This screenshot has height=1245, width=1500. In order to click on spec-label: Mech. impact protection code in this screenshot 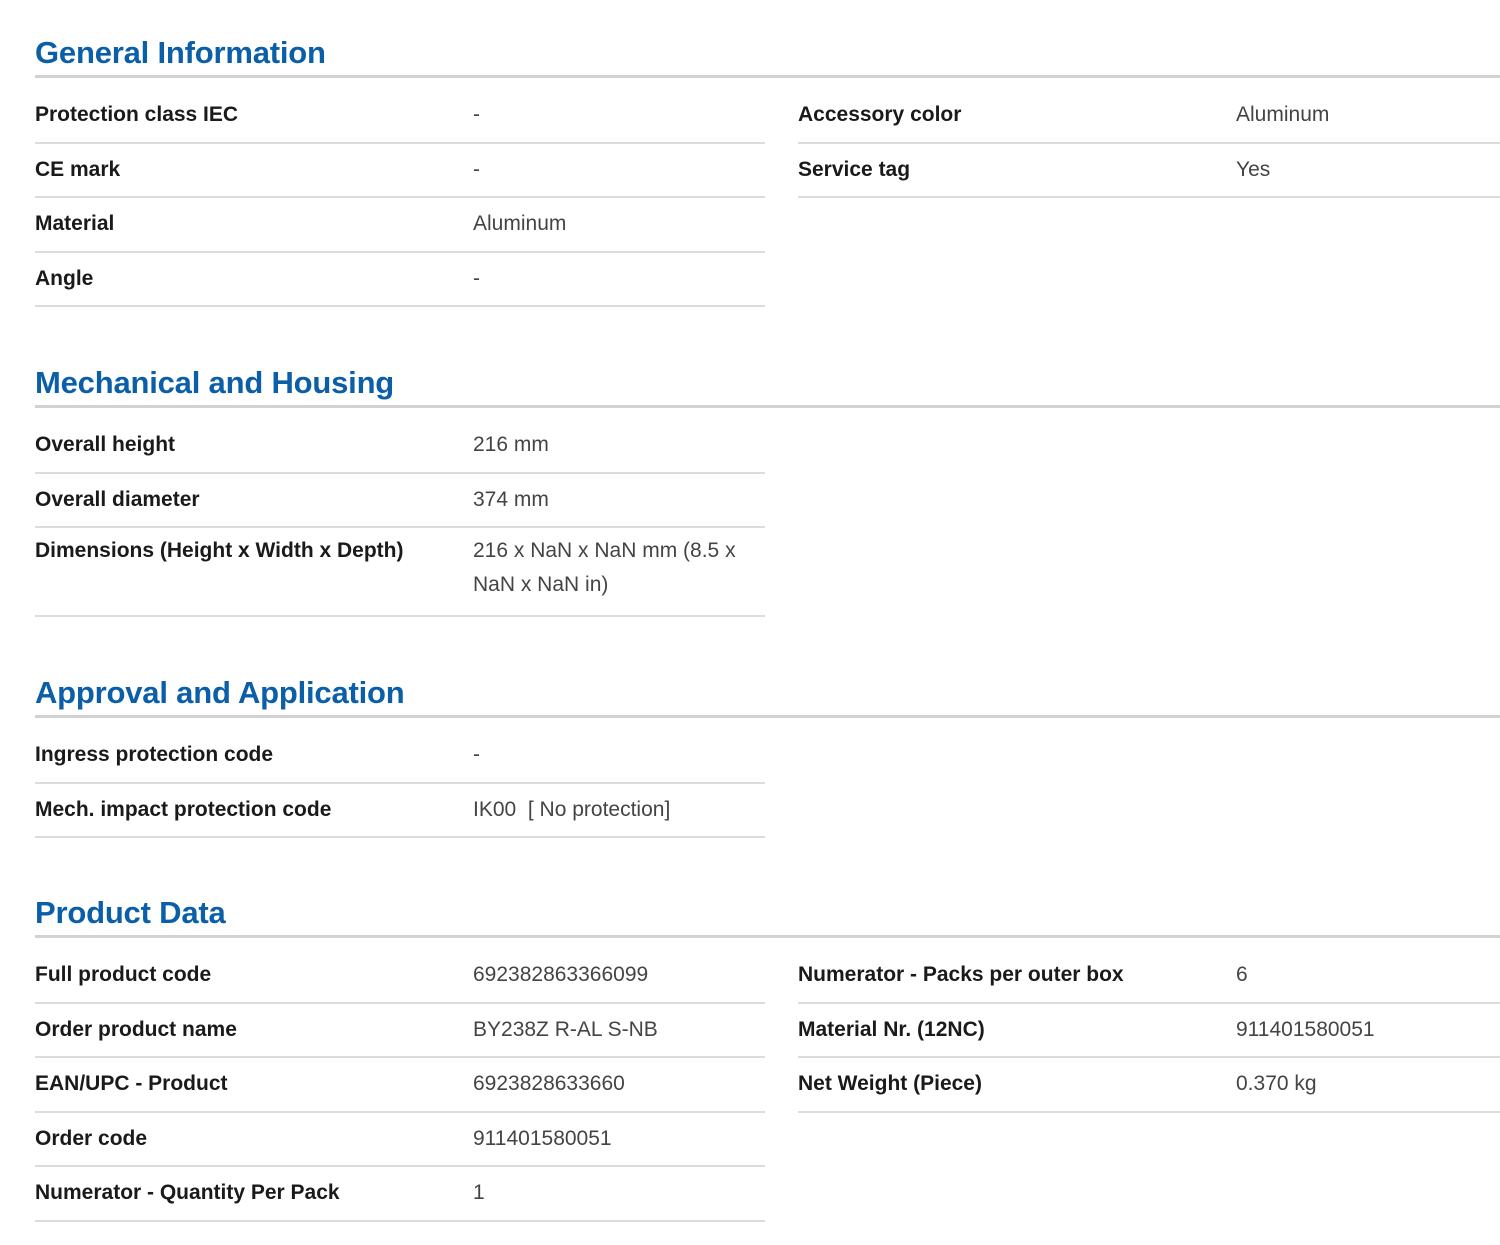, I will do `click(183, 809)`.